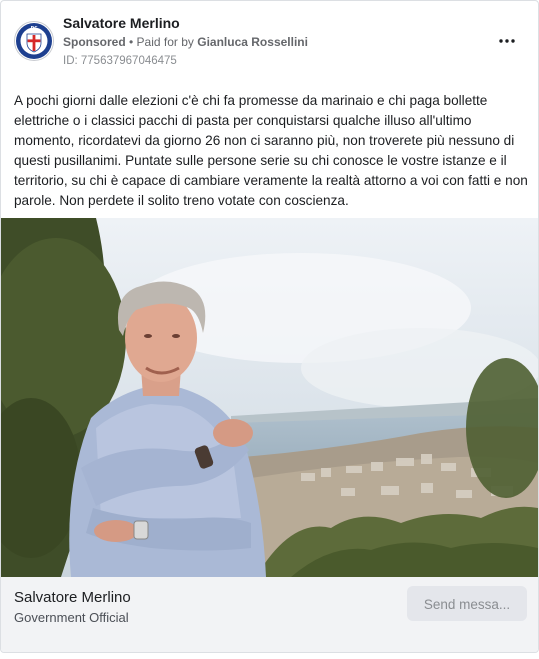 The height and width of the screenshot is (659, 539). I want to click on page-avatar: DC, so click(34, 41).